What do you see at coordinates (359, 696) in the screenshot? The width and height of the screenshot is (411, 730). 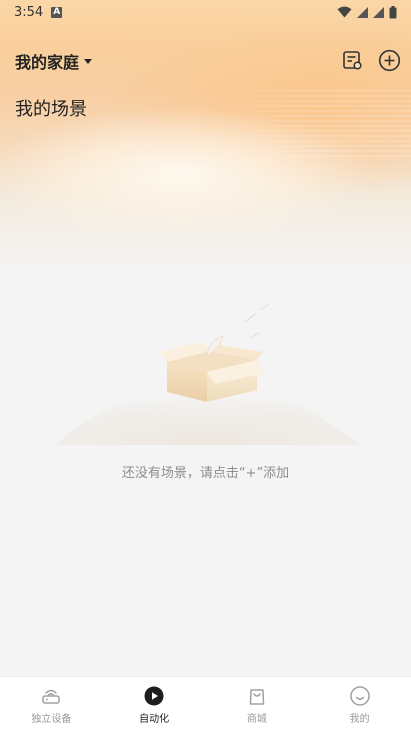 I see `smile-face-icon` at bounding box center [359, 696].